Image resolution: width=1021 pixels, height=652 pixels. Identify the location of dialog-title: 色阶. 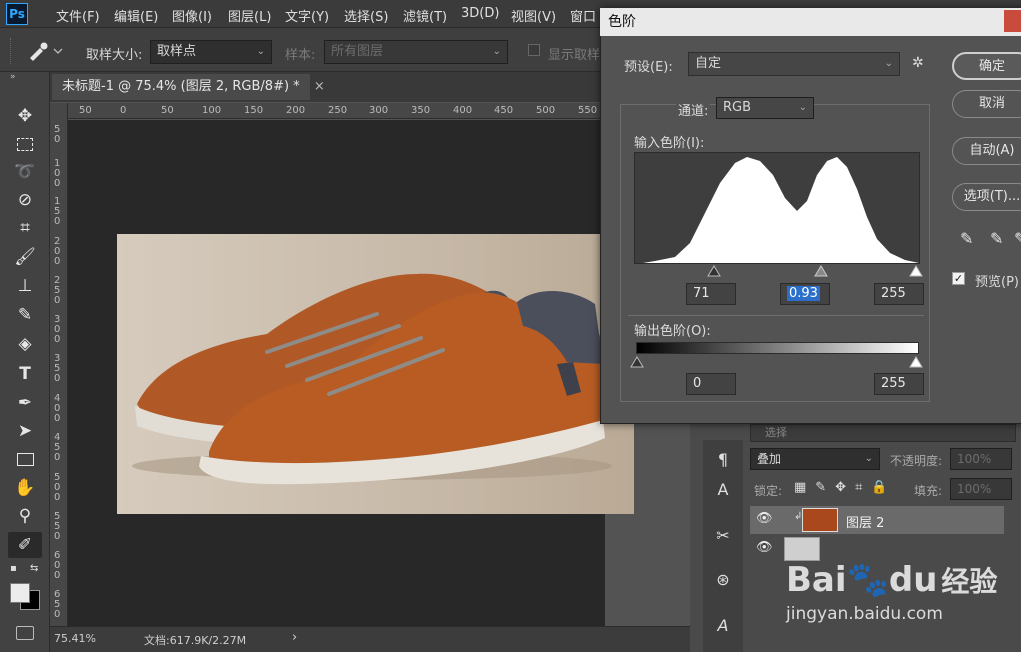
(810, 22).